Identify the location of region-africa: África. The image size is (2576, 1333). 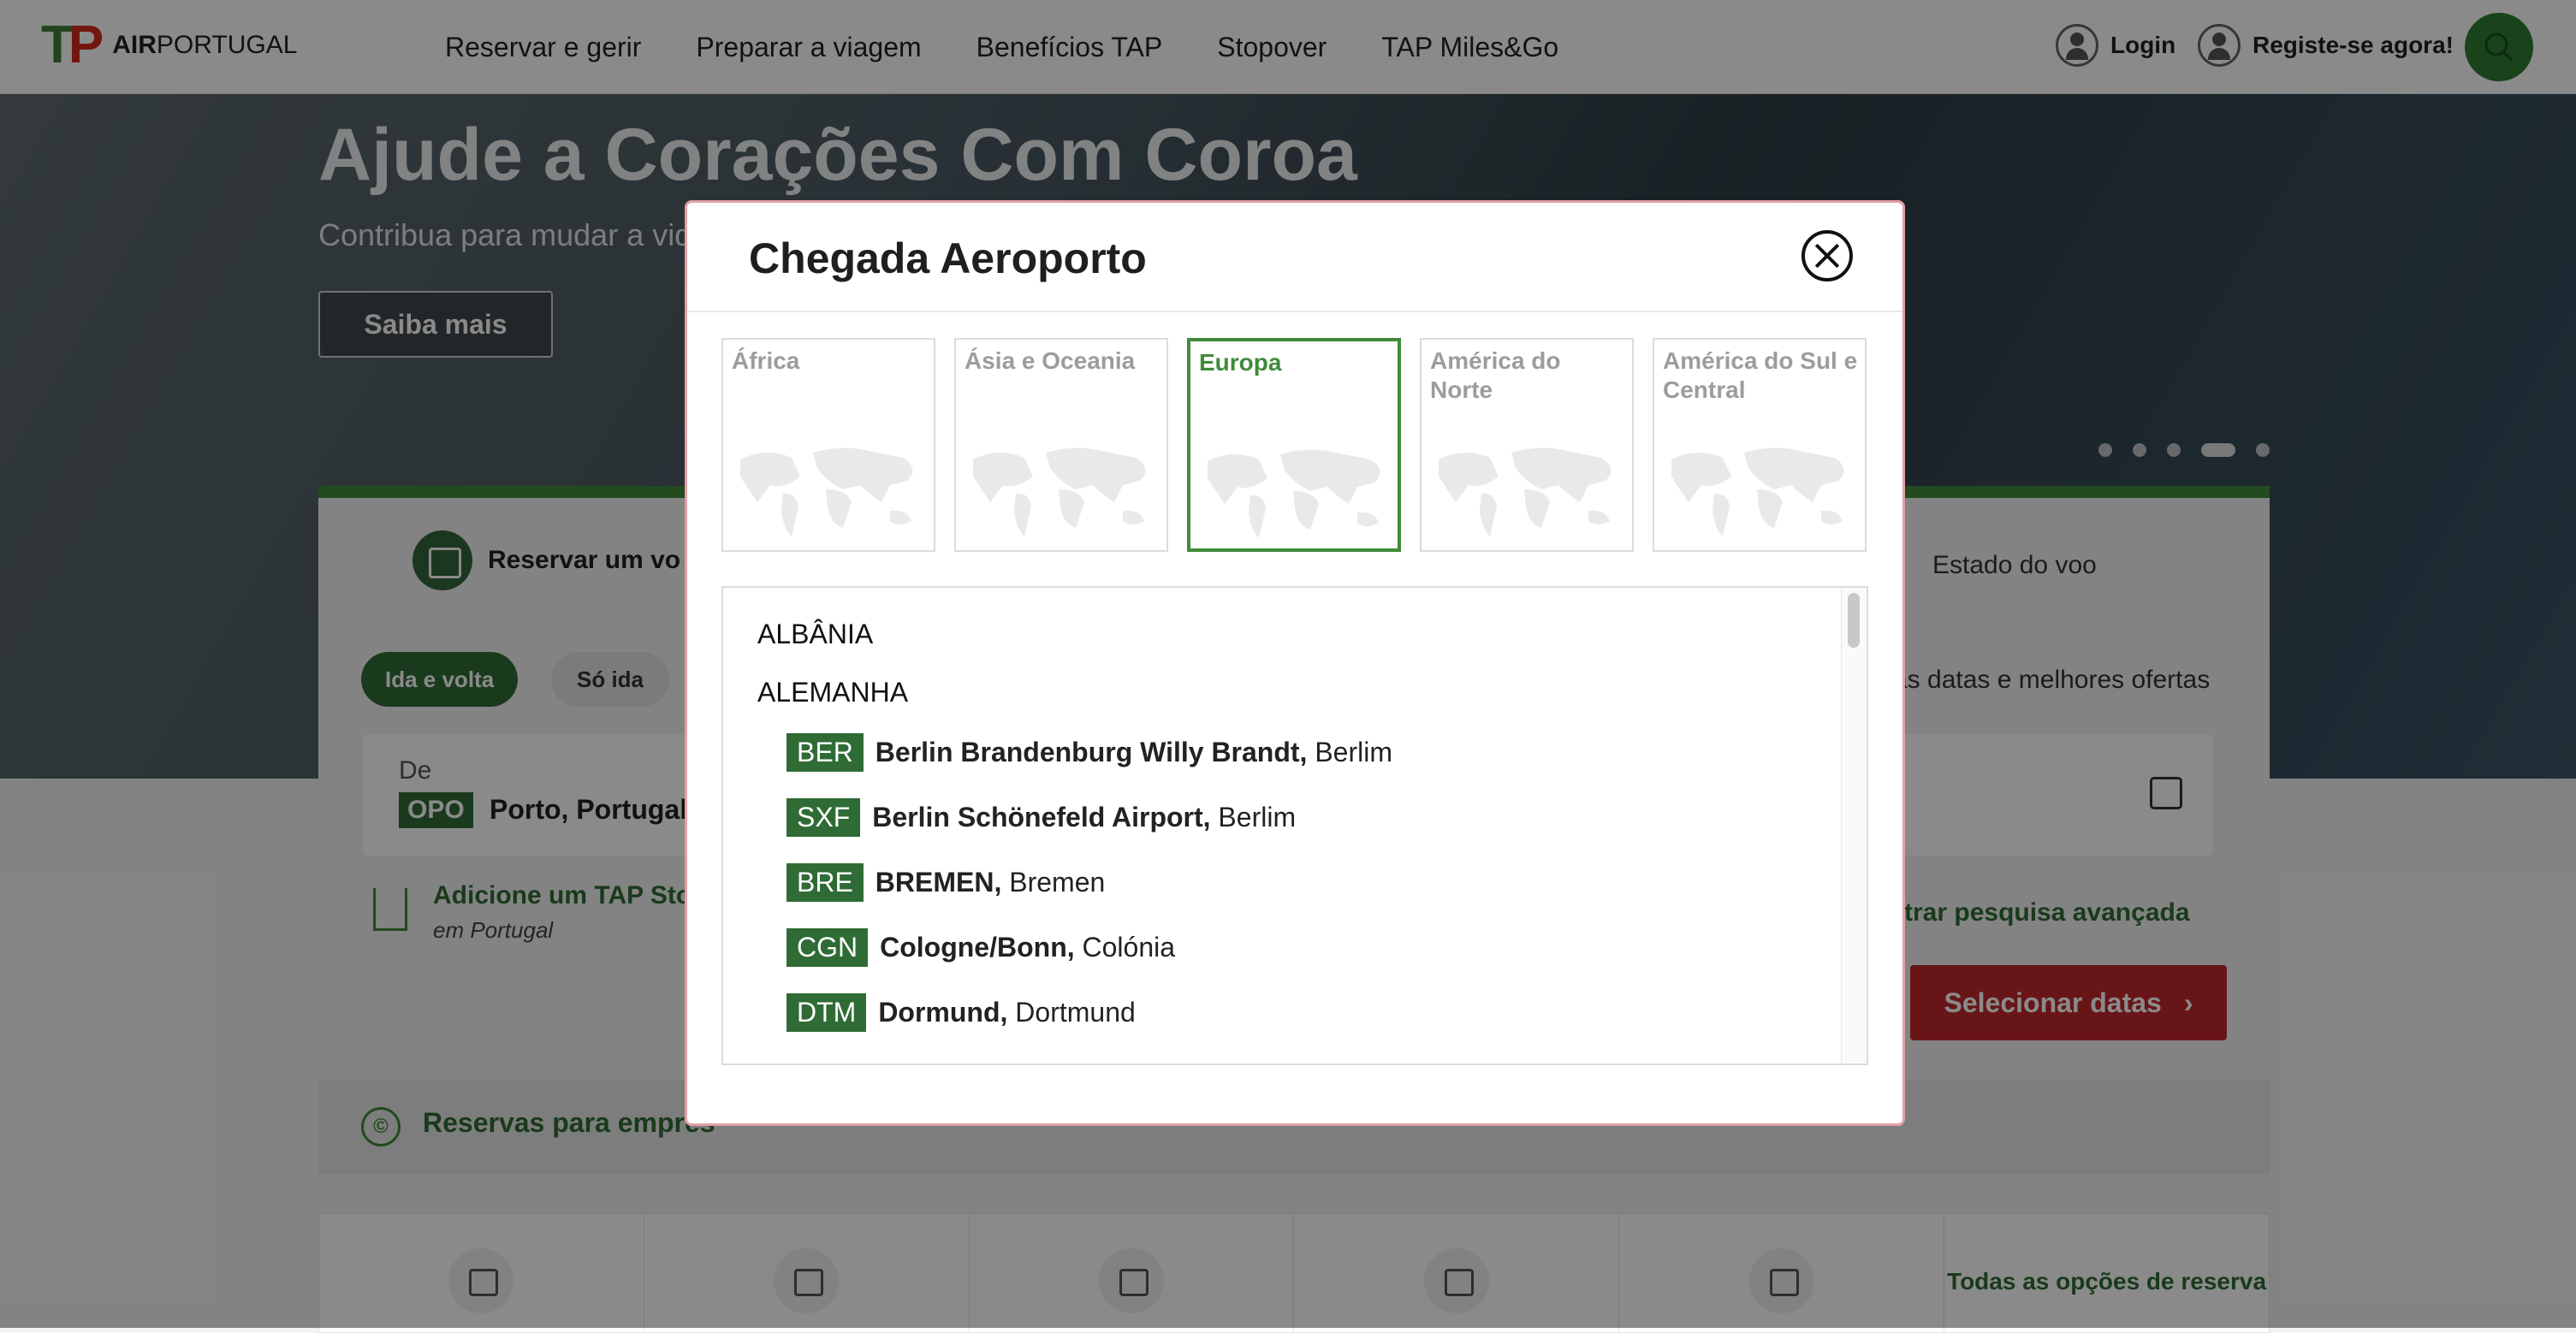
(828, 445).